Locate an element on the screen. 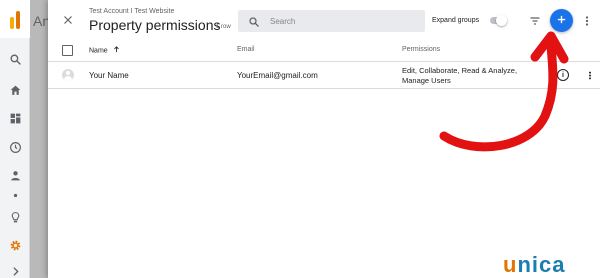 This screenshot has height=278, width=600. acquisition-icon is located at coordinates (15, 195).